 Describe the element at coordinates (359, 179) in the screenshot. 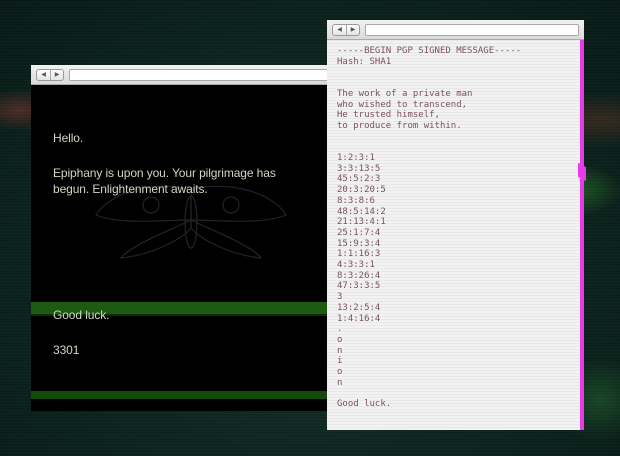

I see `pgp-line: 45:5:2:3` at that location.